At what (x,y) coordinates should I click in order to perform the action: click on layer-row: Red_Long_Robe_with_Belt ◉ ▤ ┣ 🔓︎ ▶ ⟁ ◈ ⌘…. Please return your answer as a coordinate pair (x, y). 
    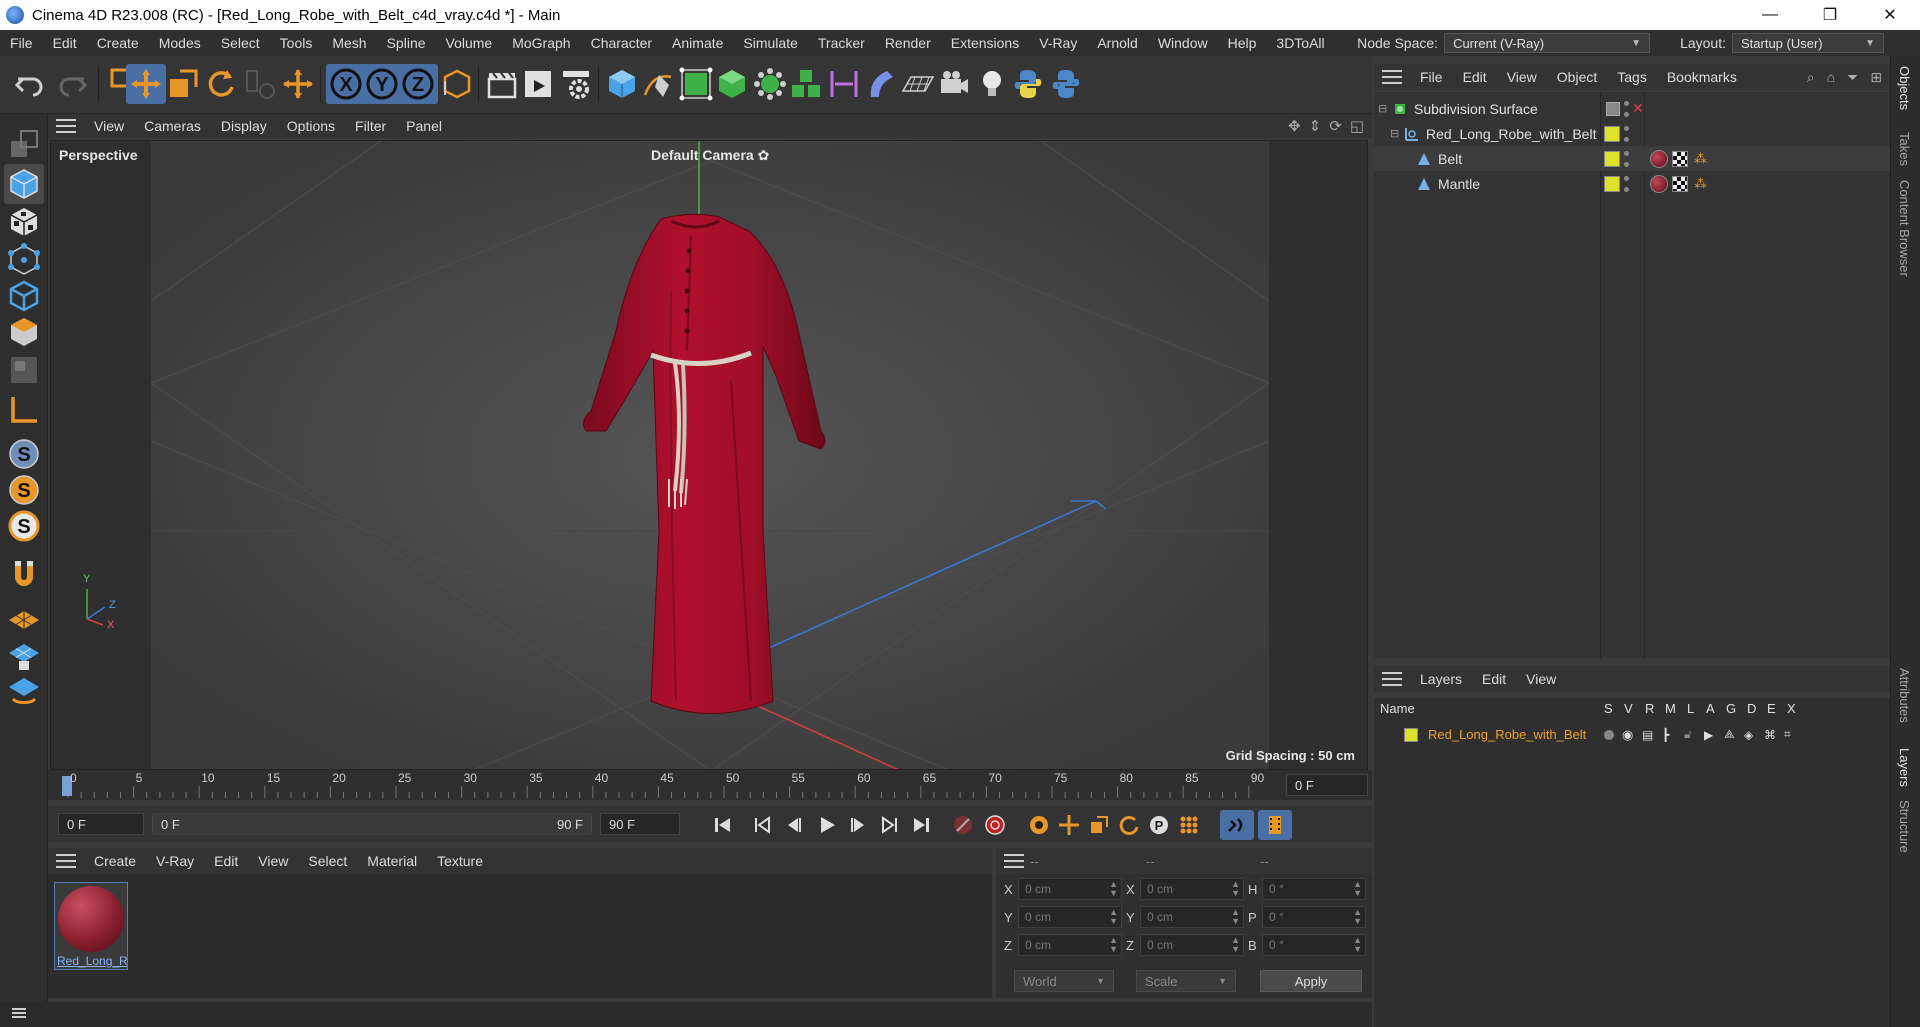
    Looking at the image, I should click on (1632, 734).